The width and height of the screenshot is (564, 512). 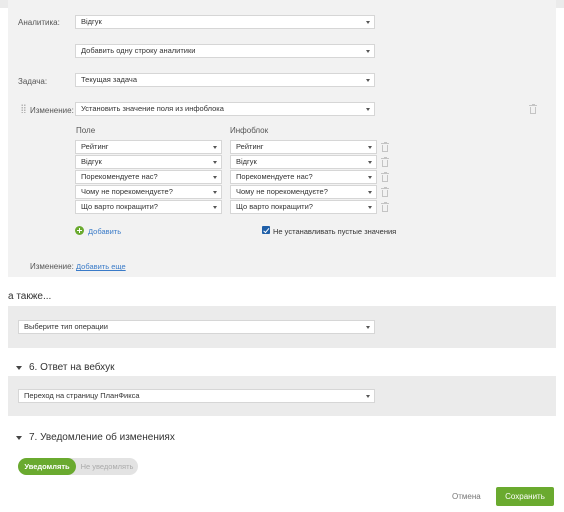 I want to click on field-select: Що варто покращити?, so click(x=148, y=207).